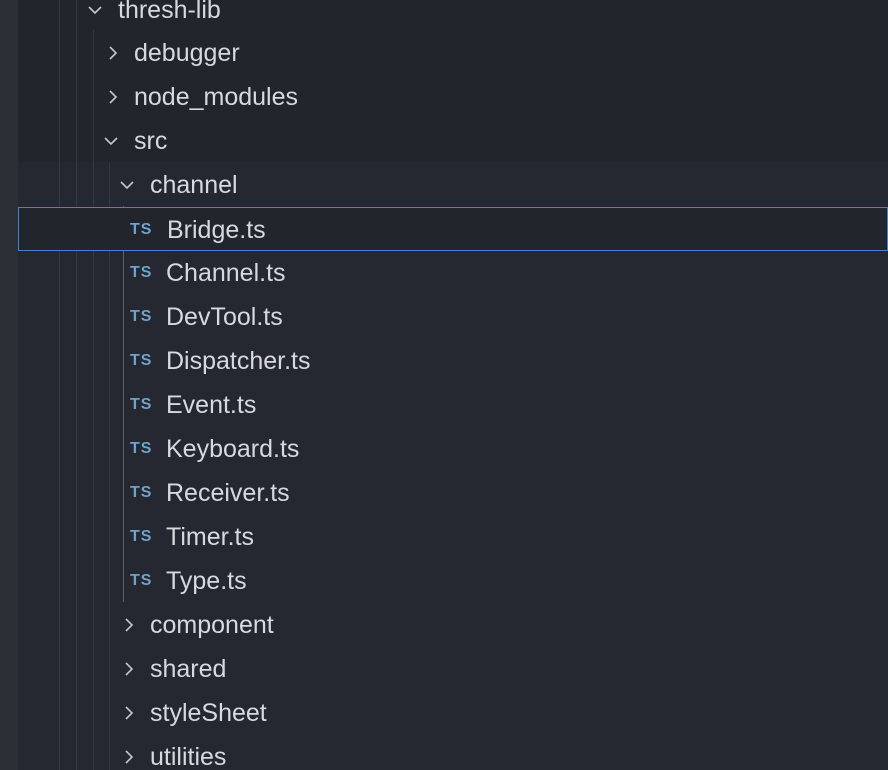 The height and width of the screenshot is (770, 888). I want to click on file-label: Bridge.ts, so click(216, 230).